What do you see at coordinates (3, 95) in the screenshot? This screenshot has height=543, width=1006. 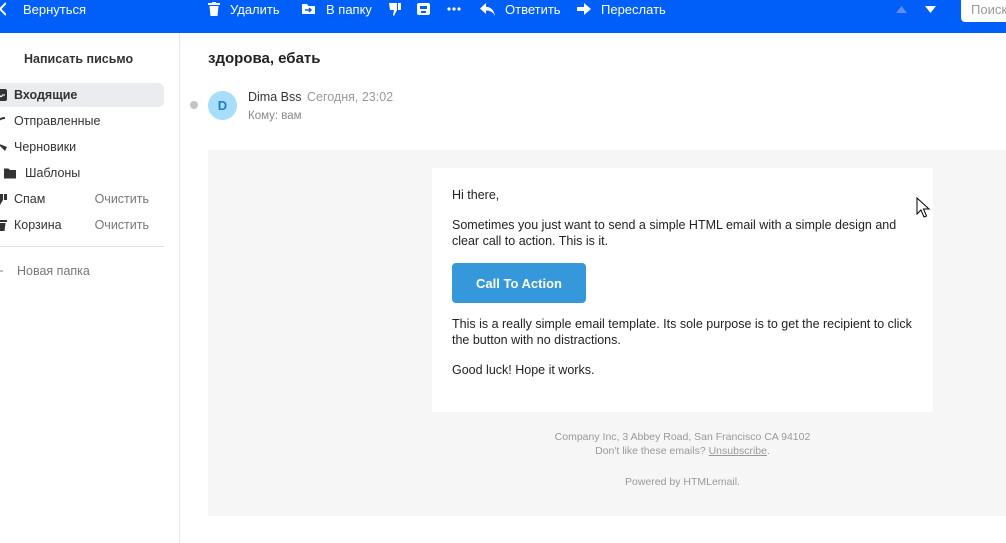 I see `inbox-icon` at bounding box center [3, 95].